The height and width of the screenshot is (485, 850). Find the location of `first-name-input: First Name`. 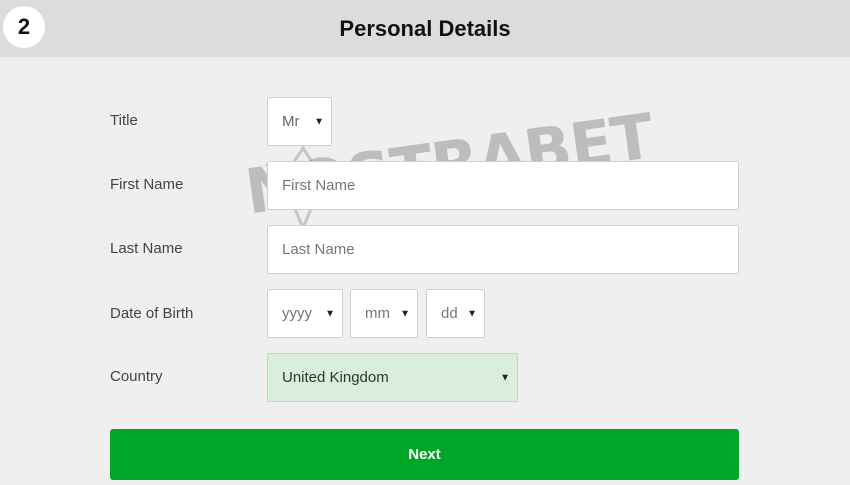

first-name-input: First Name is located at coordinates (503, 185).